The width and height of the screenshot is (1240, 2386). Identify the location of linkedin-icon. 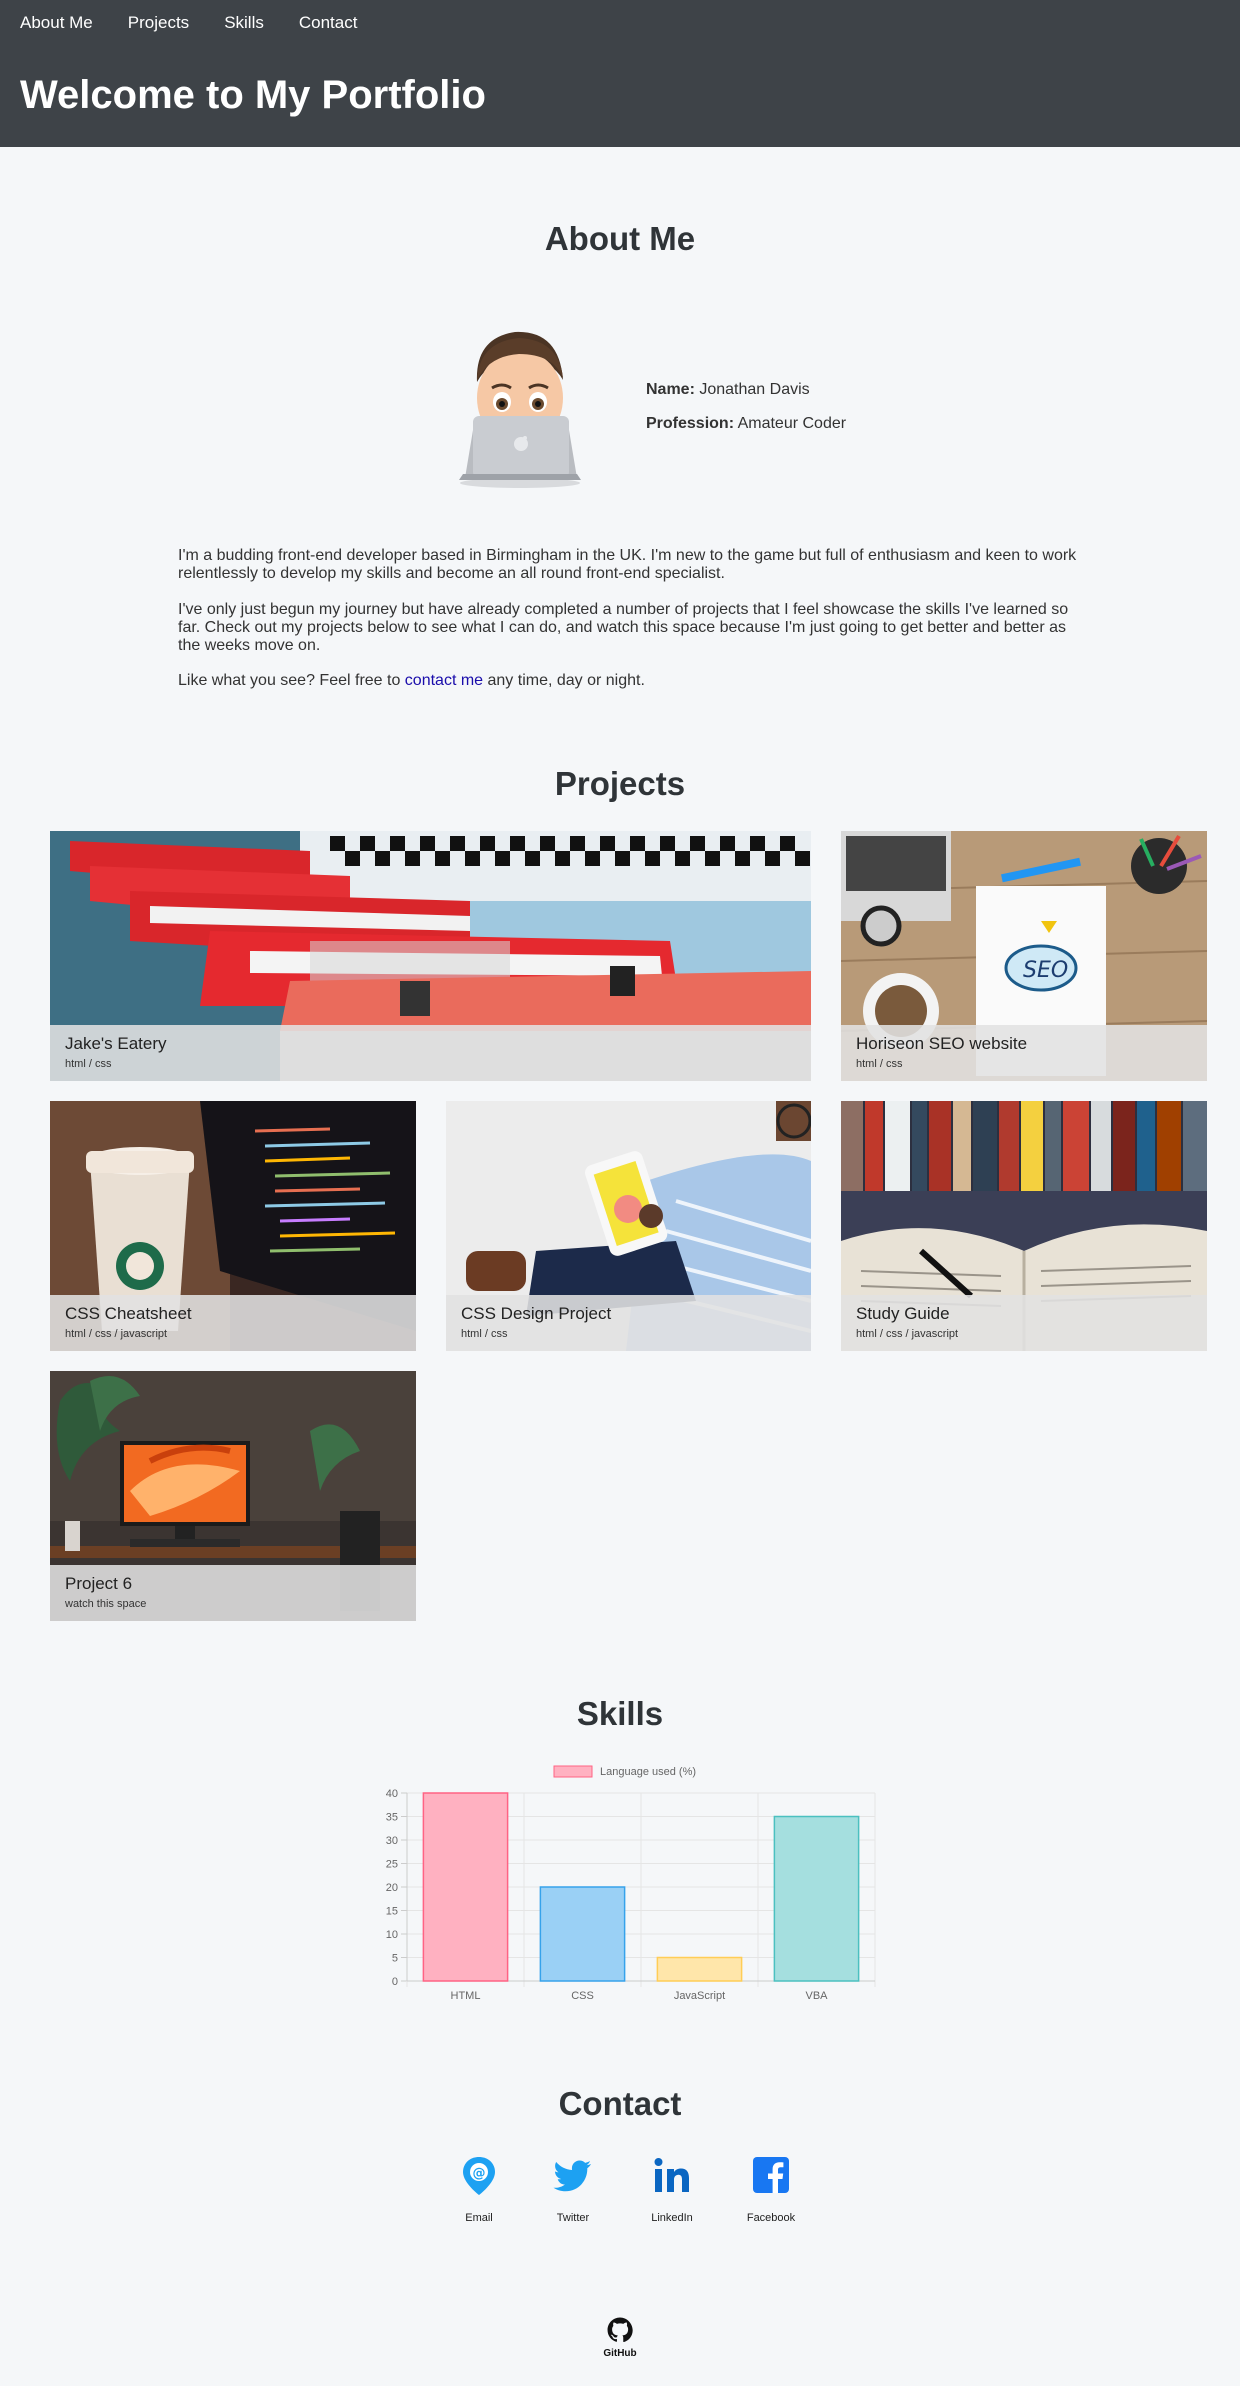
(671, 2175).